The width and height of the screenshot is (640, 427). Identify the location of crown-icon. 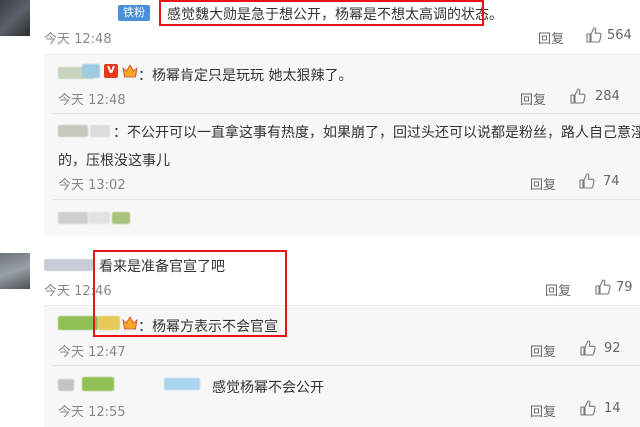
(130, 71).